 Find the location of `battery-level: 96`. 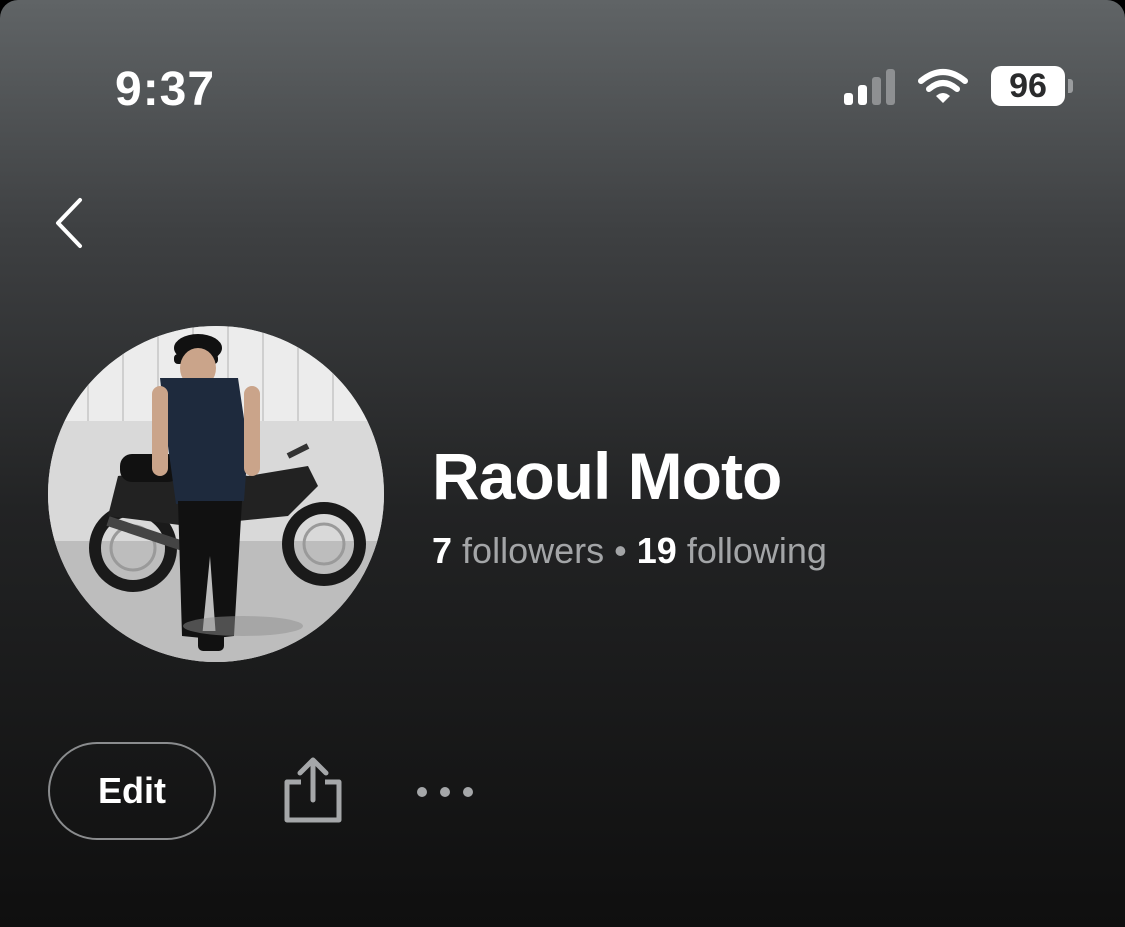

battery-level: 96 is located at coordinates (1028, 86).